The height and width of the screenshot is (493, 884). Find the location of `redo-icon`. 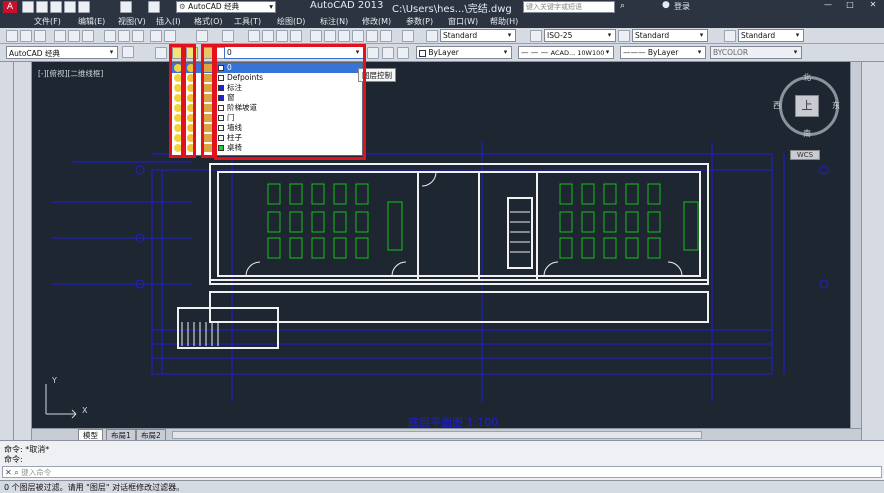

redo-icon is located at coordinates (228, 36).